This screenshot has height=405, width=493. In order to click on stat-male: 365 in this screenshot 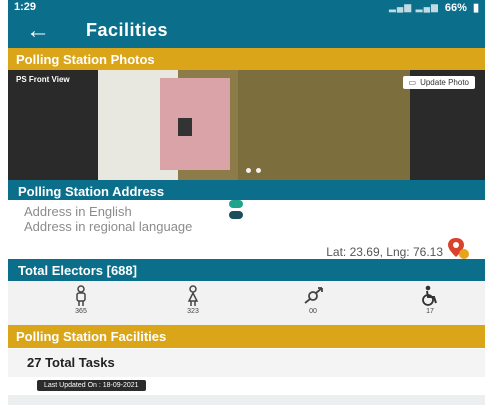, I will do `click(81, 300)`.